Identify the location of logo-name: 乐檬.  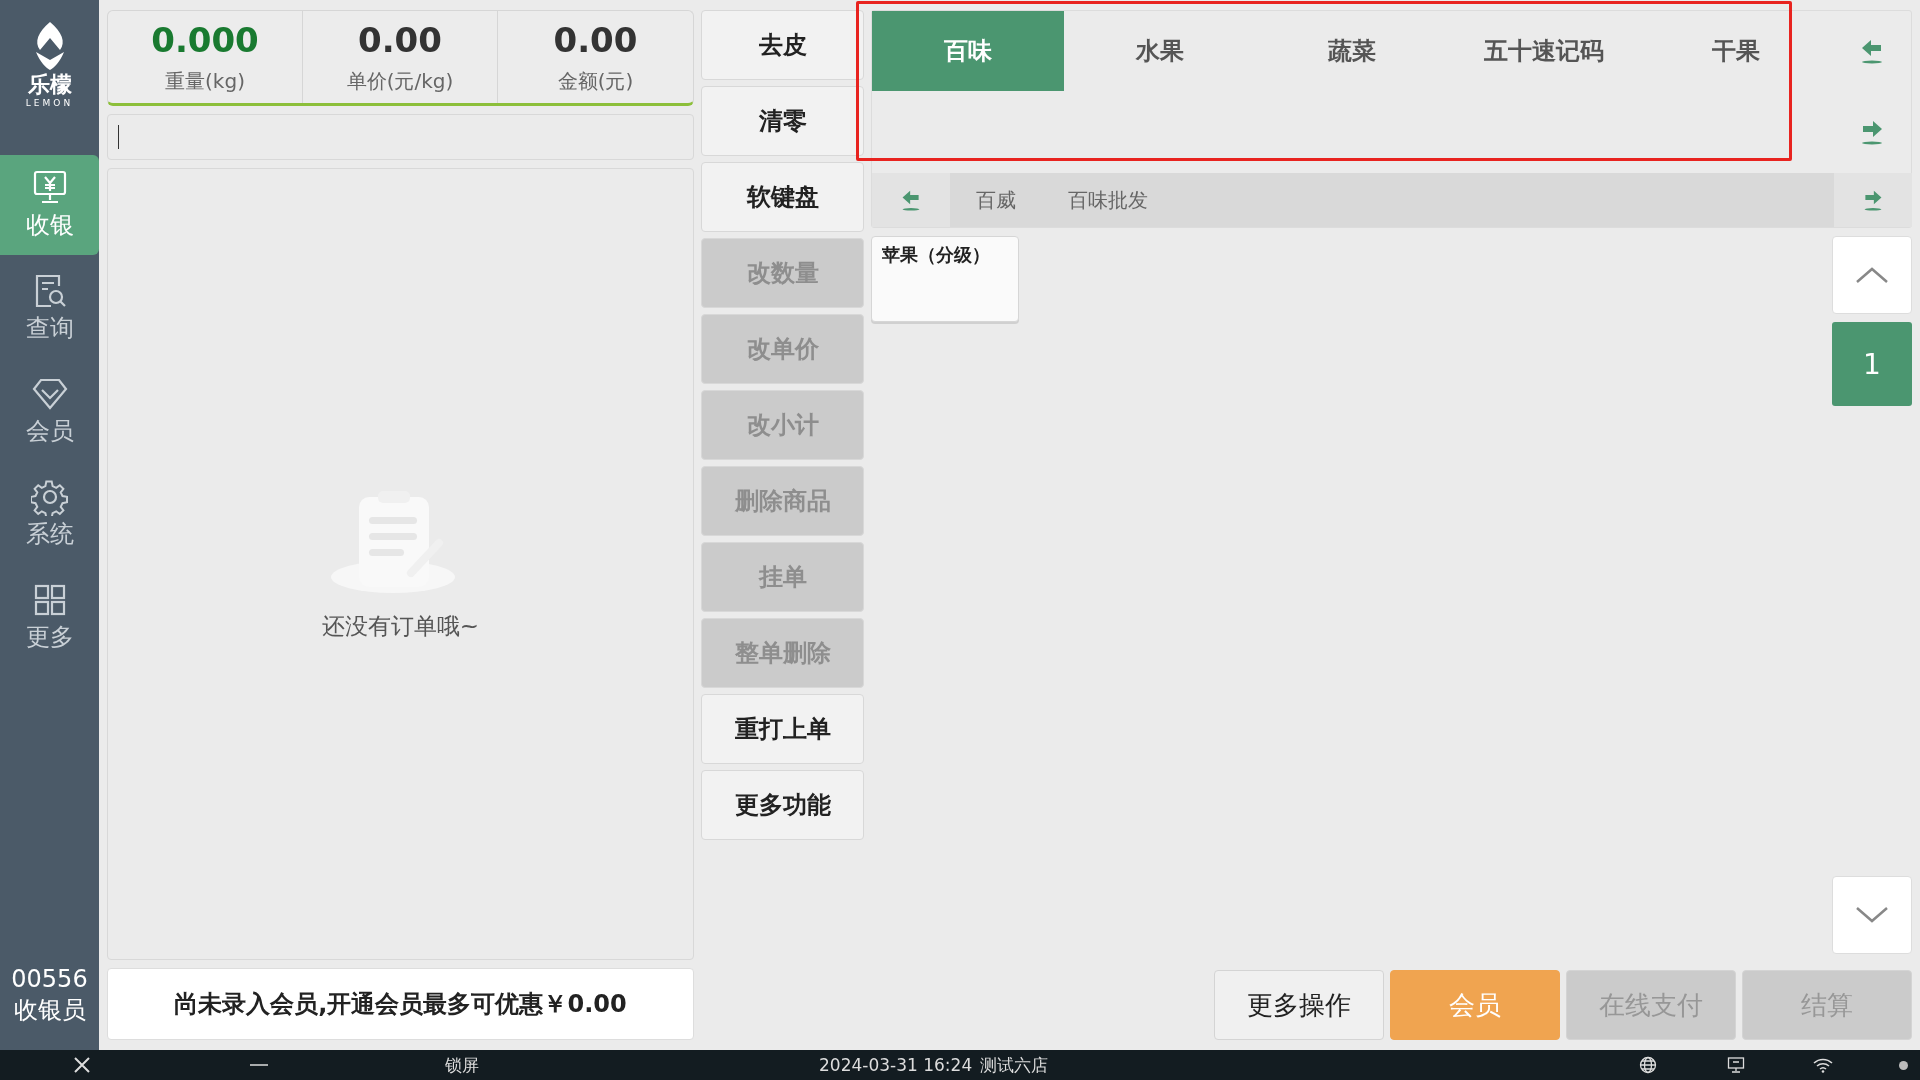
(49, 85).